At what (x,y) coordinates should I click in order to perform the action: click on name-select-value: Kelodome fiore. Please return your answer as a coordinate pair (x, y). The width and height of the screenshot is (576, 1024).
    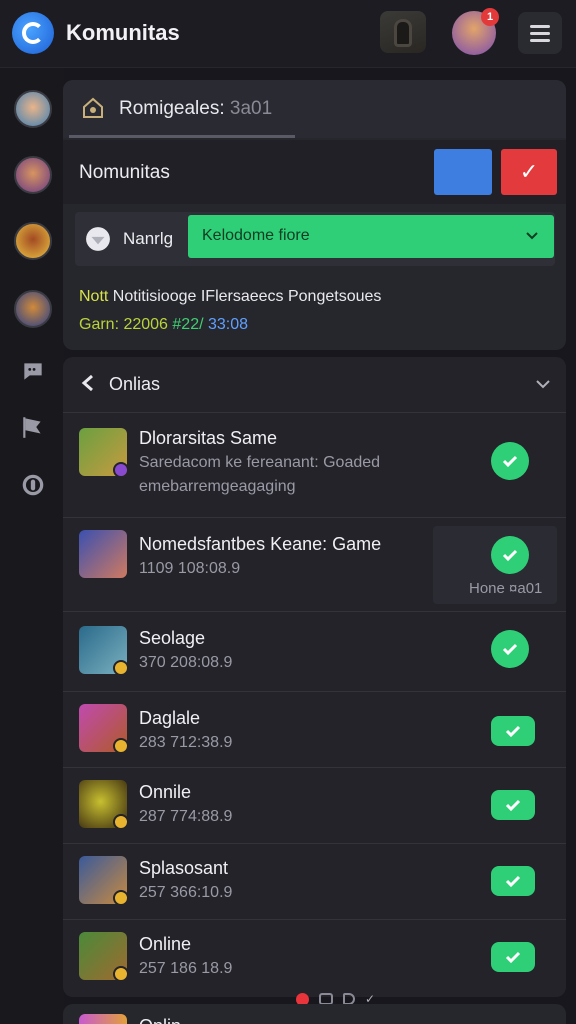
    Looking at the image, I should click on (256, 235).